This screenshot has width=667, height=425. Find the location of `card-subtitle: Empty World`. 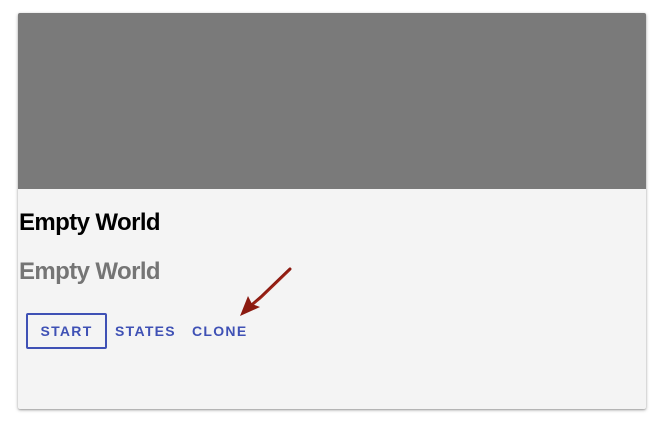

card-subtitle: Empty World is located at coordinates (90, 271).